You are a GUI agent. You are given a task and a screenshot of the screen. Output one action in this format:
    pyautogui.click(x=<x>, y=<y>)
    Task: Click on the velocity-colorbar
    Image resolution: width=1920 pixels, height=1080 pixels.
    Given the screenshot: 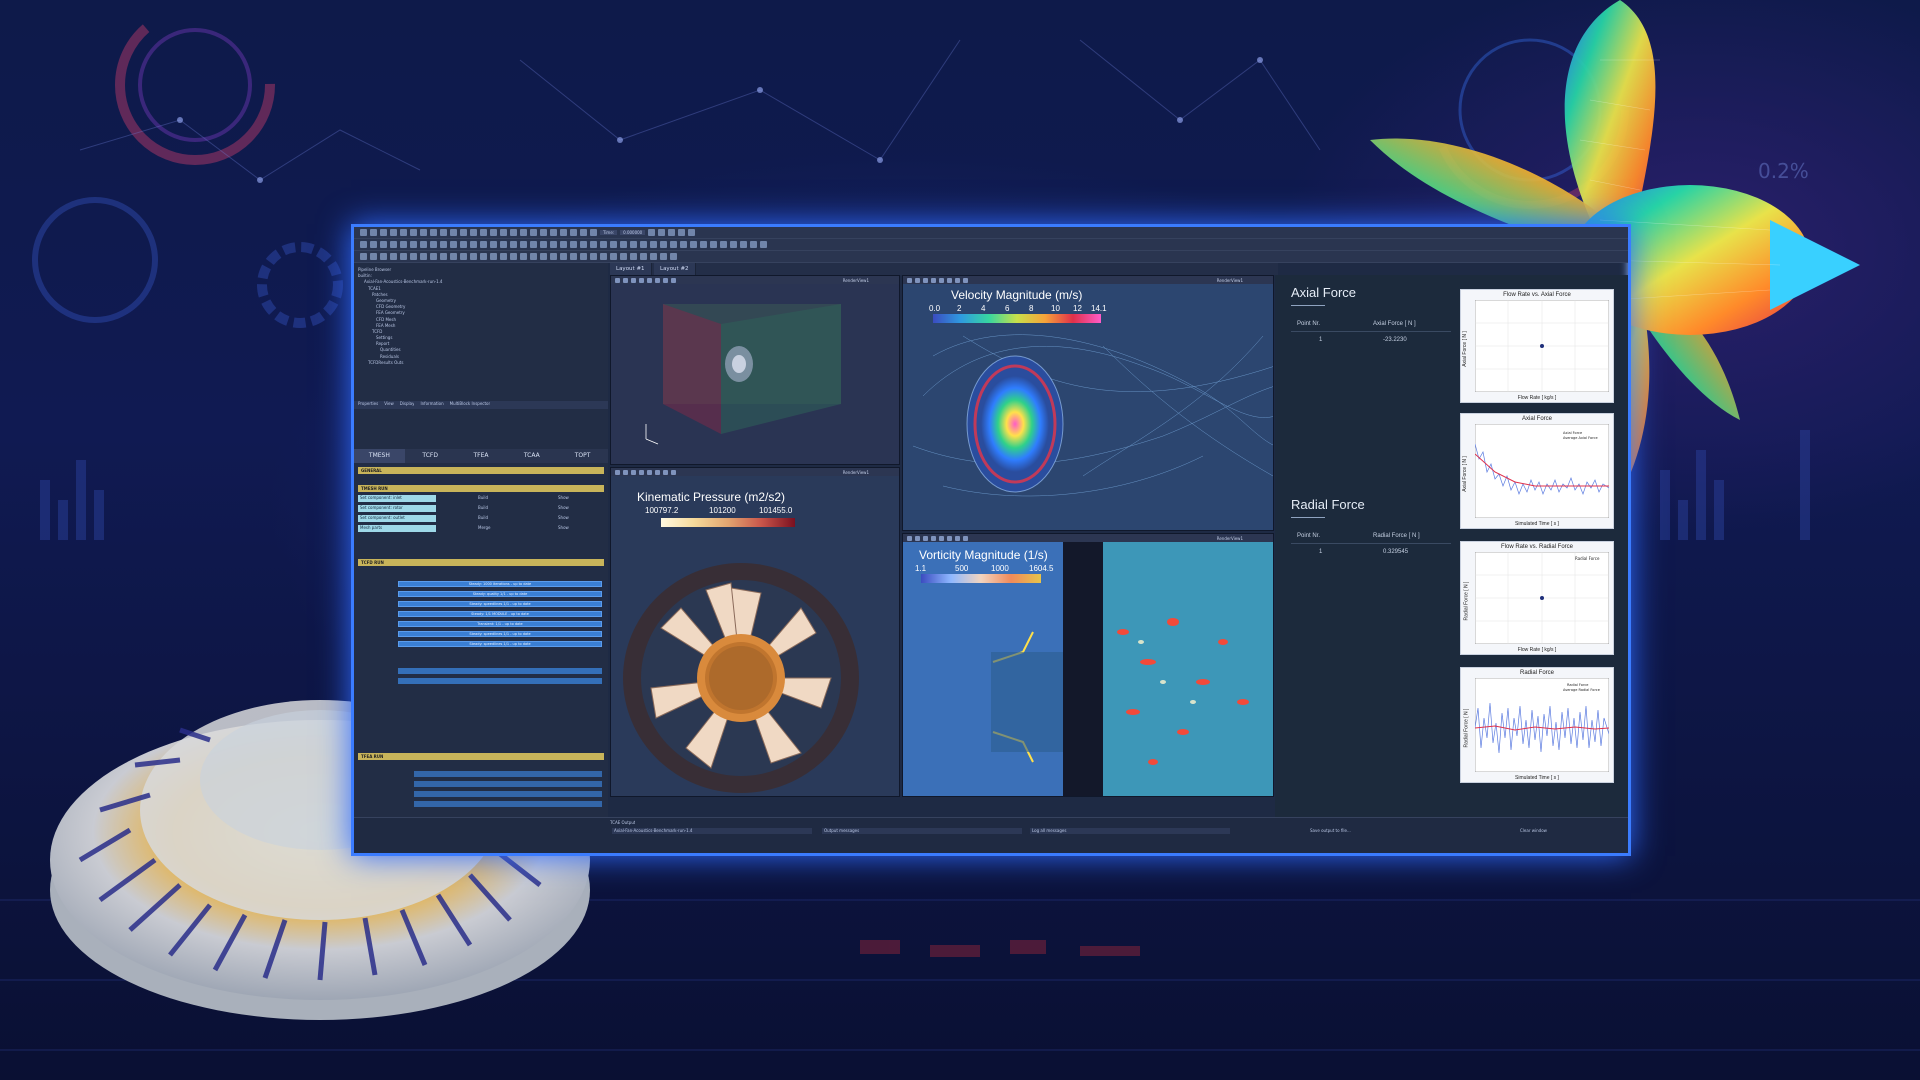 What is the action you would take?
    pyautogui.click(x=1017, y=318)
    